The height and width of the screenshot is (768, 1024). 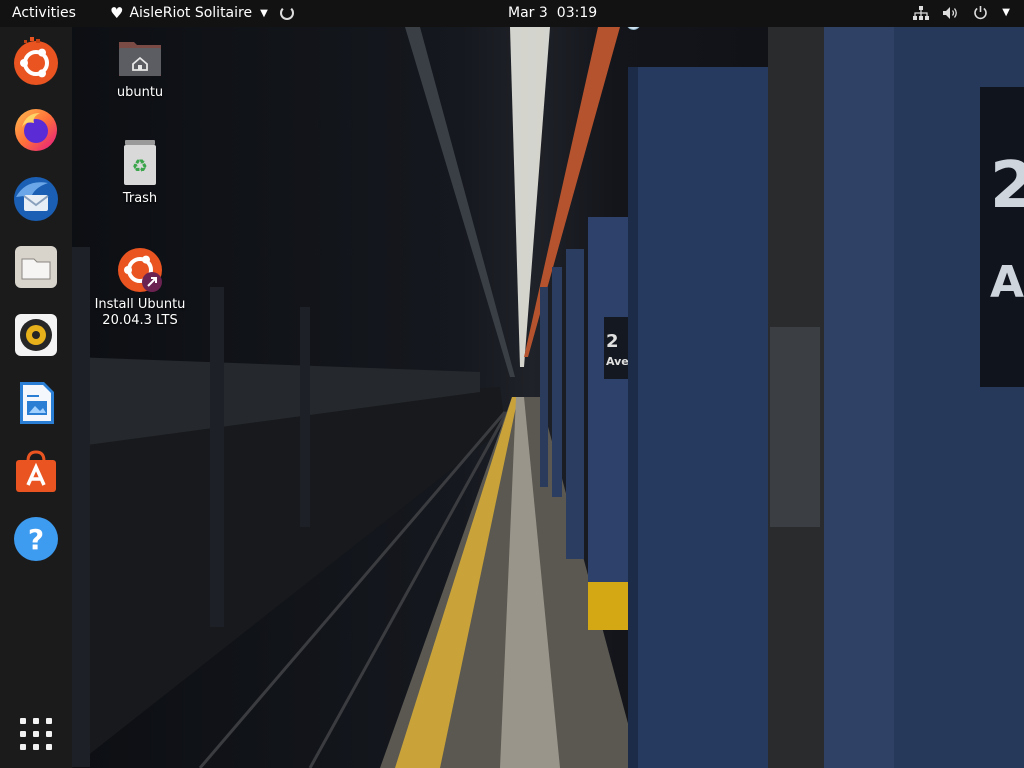 I want to click on clock-time: 03:19, so click(x=577, y=13).